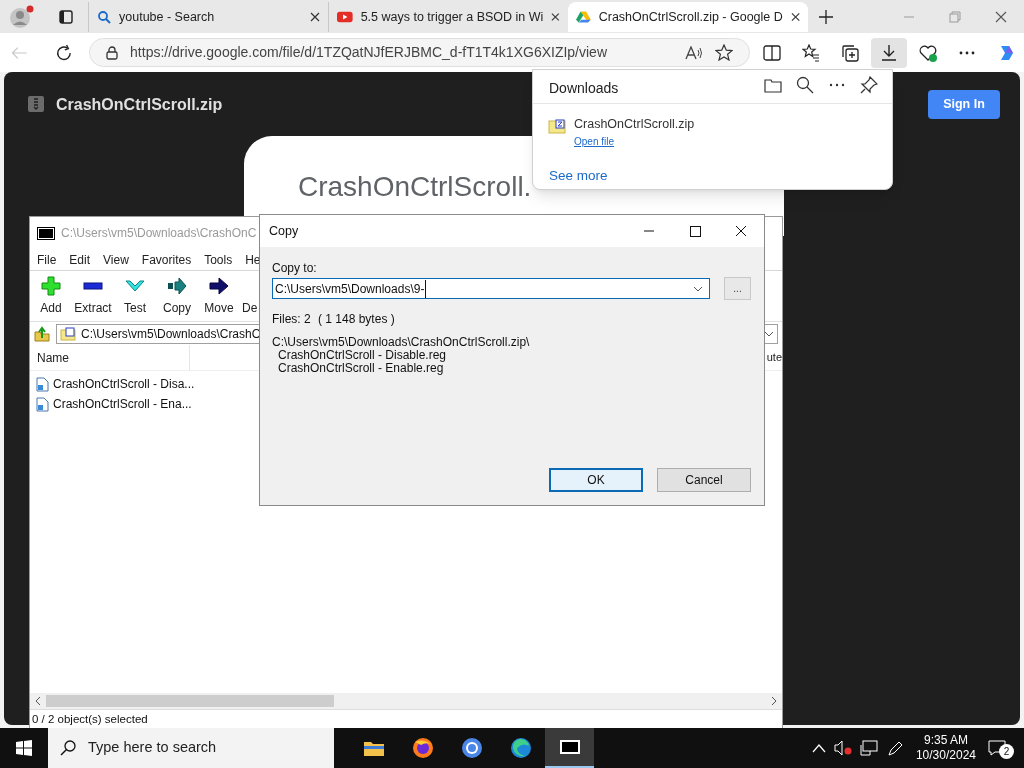 This screenshot has height=768, width=1024. What do you see at coordinates (634, 124) in the screenshot?
I see `file-name: CrashOnCtrlScroll.zip` at bounding box center [634, 124].